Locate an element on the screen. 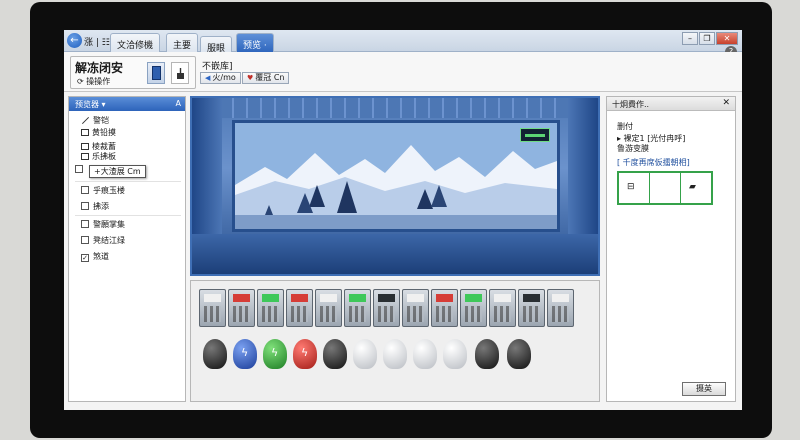 Image resolution: width=800 pixels, height=440 pixels. check-item-1: 乎痕玉楼 is located at coordinates (103, 190).